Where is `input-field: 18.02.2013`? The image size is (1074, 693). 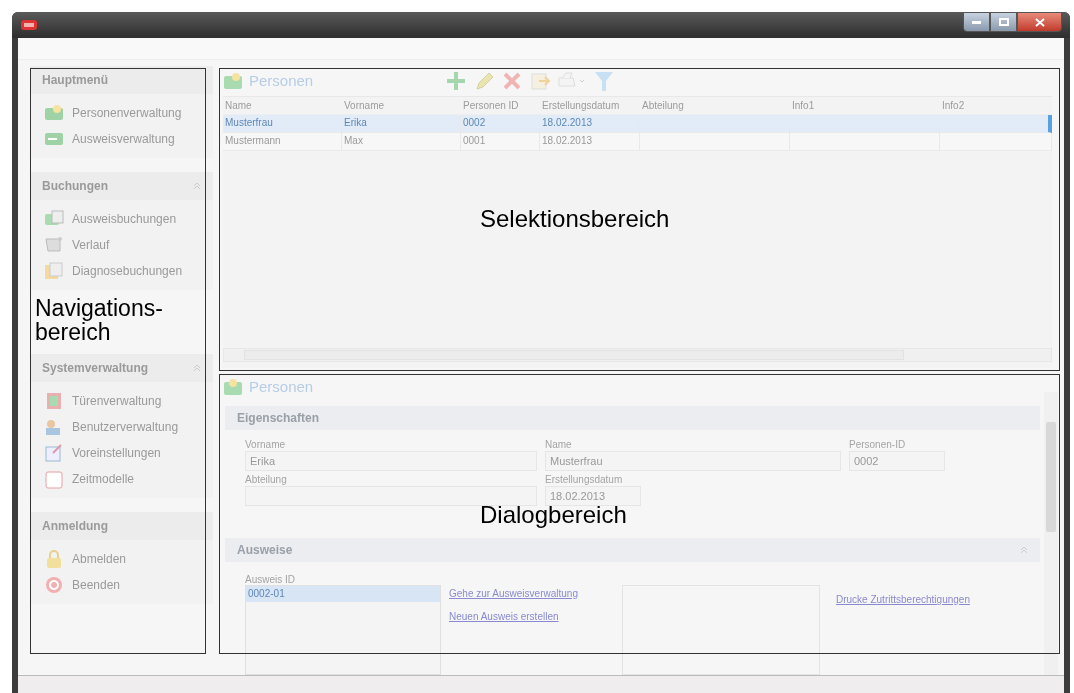 input-field: 18.02.2013 is located at coordinates (593, 496).